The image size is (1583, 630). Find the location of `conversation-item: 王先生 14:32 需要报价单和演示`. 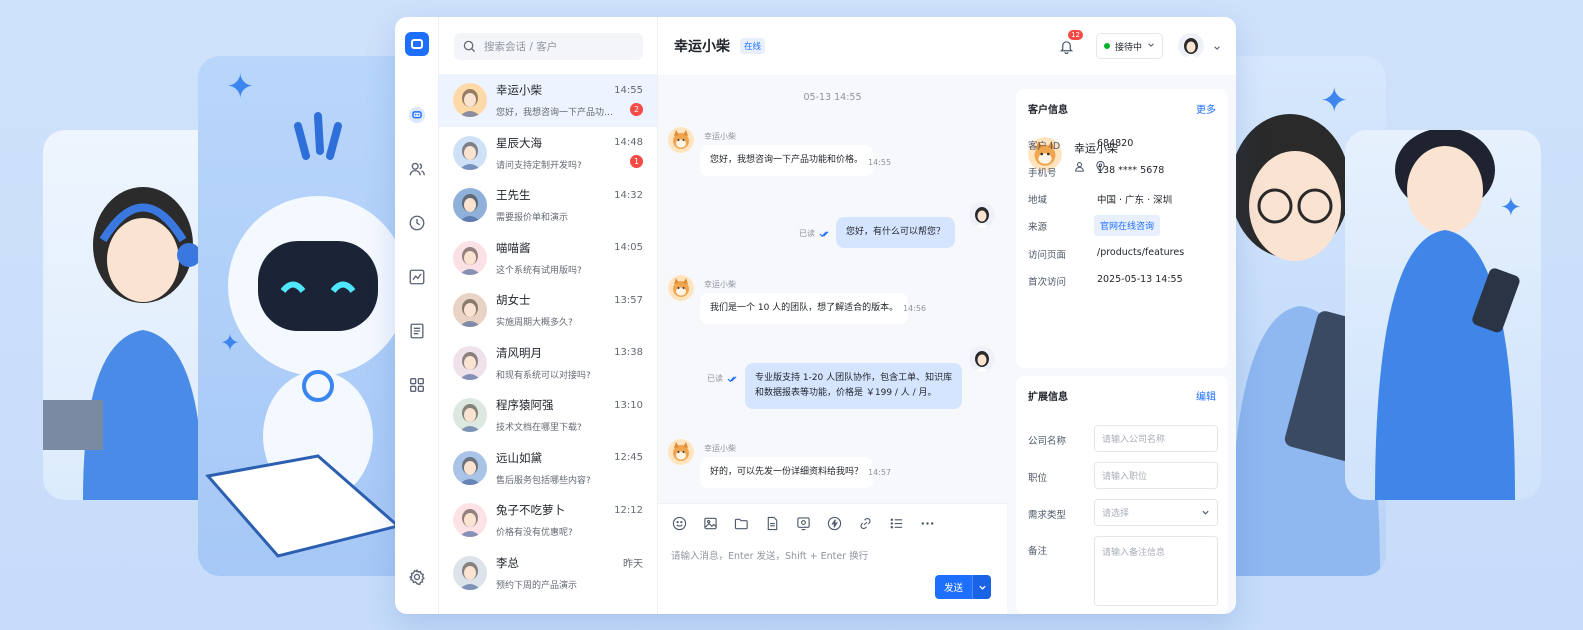

conversation-item: 王先生 14:32 需要报价单和演示 is located at coordinates (548, 205).